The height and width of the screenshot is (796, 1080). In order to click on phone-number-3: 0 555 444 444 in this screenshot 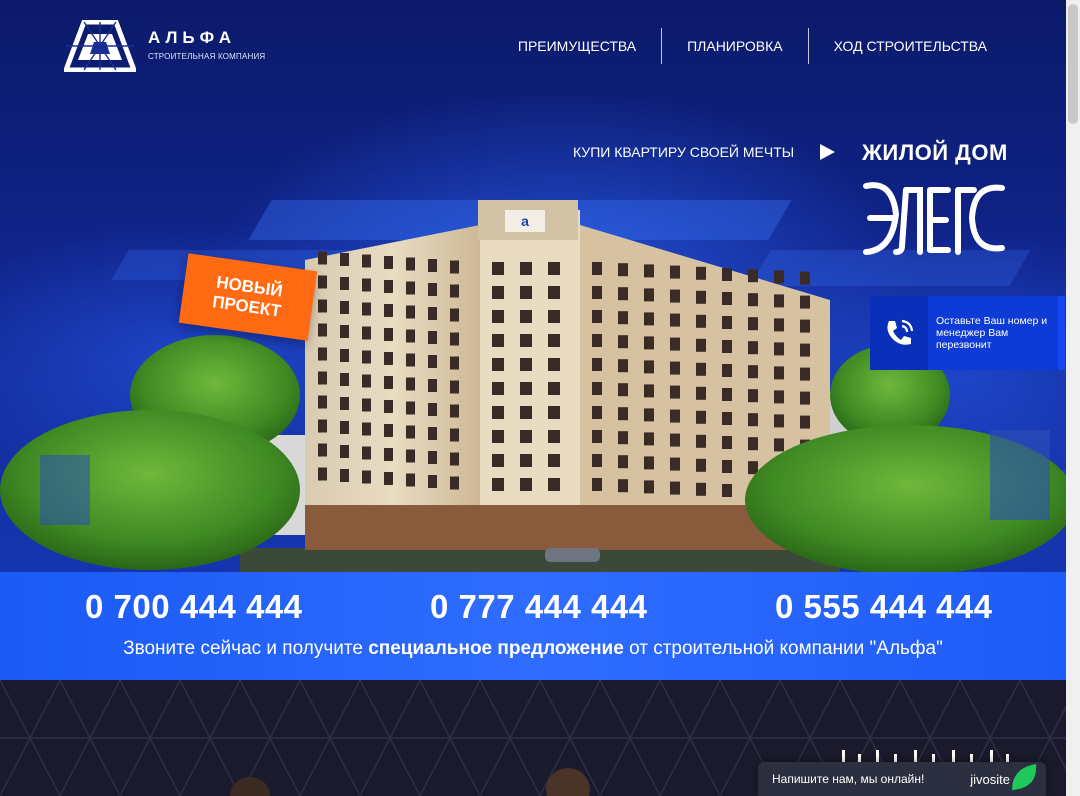, I will do `click(884, 607)`.